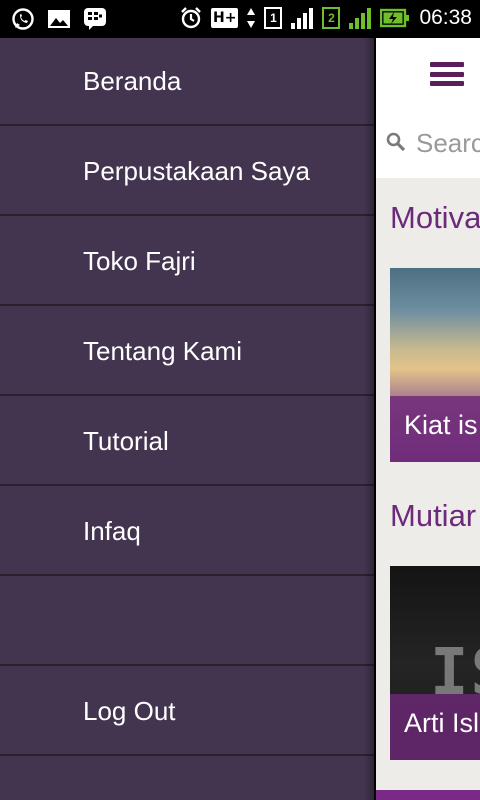 Image resolution: width=480 pixels, height=800 pixels. What do you see at coordinates (251, 18) in the screenshot?
I see `data-arrows-icon` at bounding box center [251, 18].